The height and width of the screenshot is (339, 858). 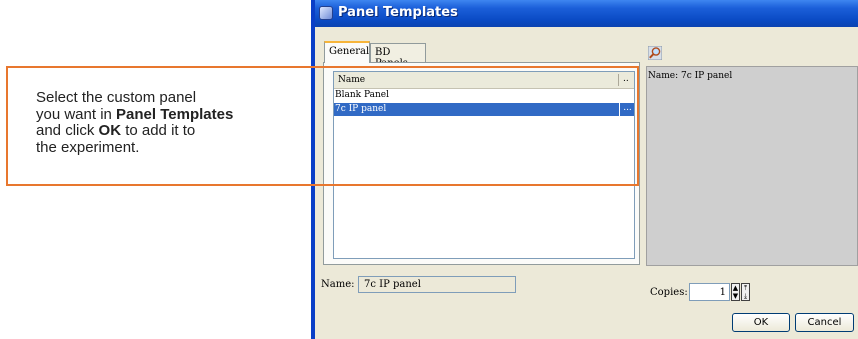 I want to click on copies-extent-button: ⤒ ⤓, so click(x=745, y=292).